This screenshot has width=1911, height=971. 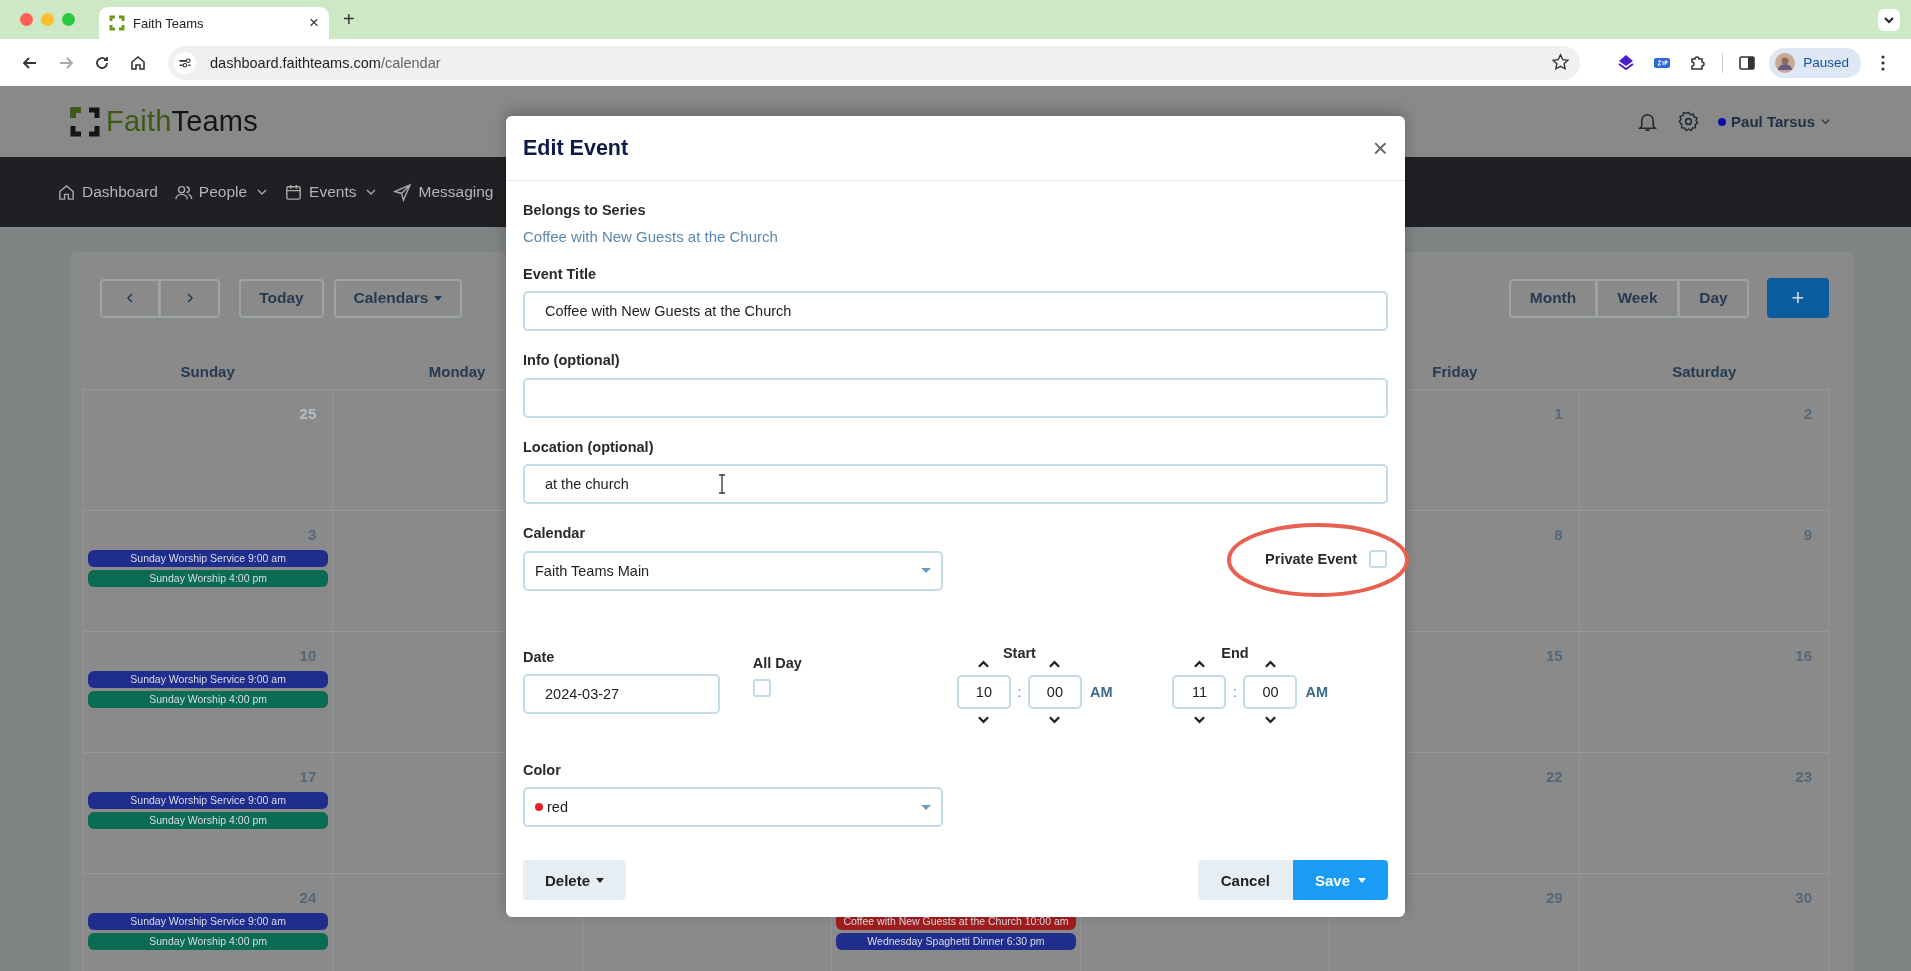 What do you see at coordinates (761, 687) in the screenshot?
I see `all-day-checkbox` at bounding box center [761, 687].